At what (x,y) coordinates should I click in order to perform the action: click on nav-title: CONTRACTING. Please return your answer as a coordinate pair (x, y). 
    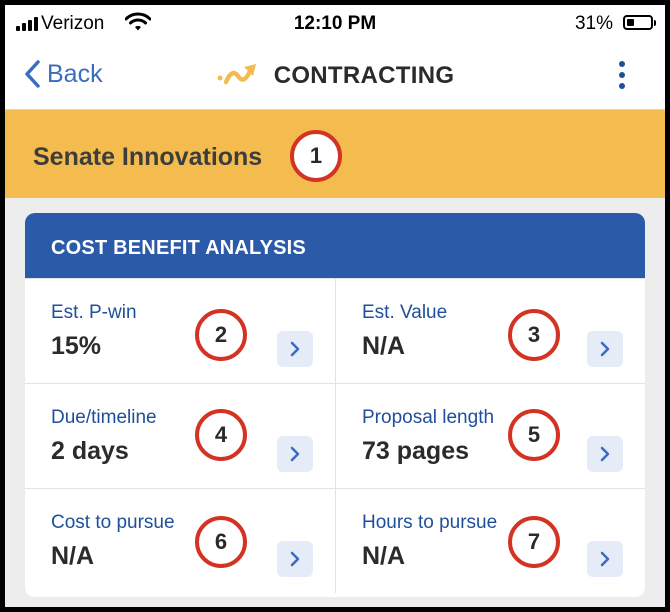
    Looking at the image, I should click on (335, 76).